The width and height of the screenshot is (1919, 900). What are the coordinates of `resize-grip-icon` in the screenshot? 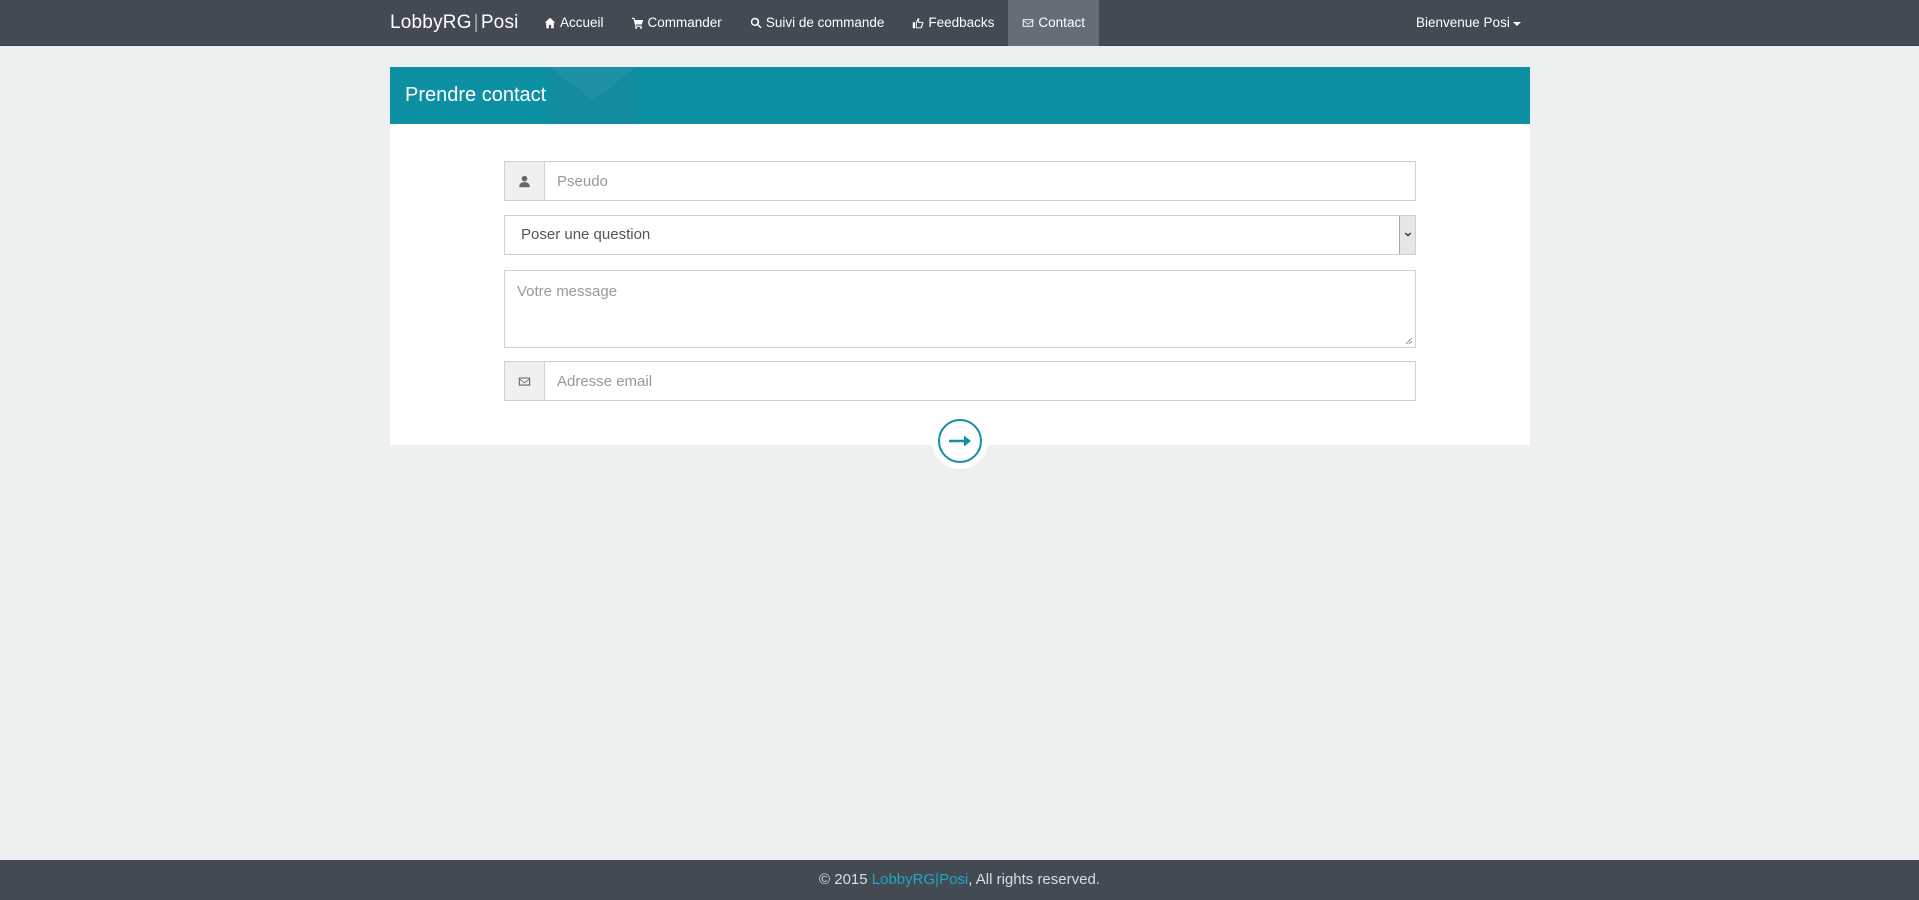 It's located at (1409, 341).